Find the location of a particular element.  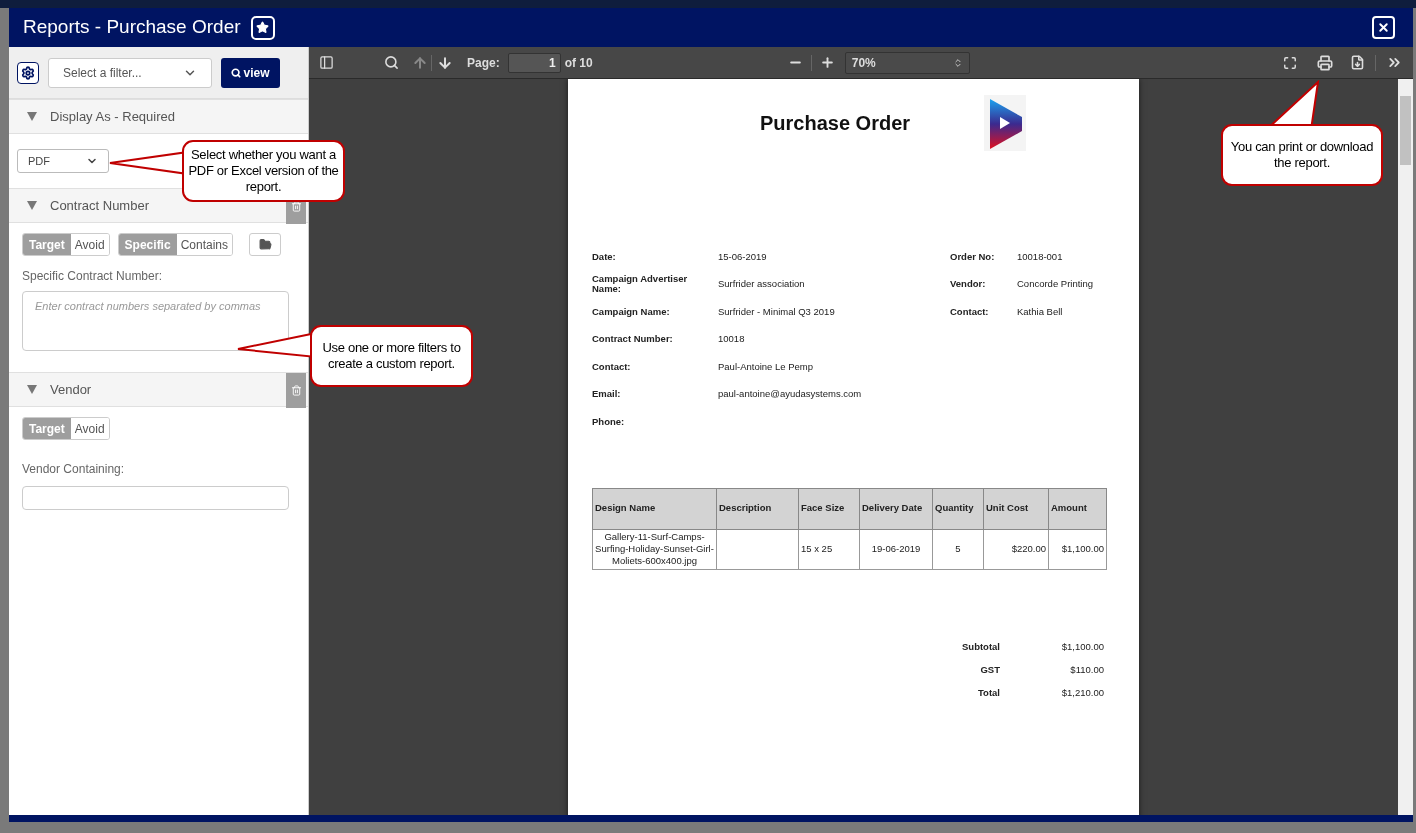

column-header: Face Size is located at coordinates (829, 508).